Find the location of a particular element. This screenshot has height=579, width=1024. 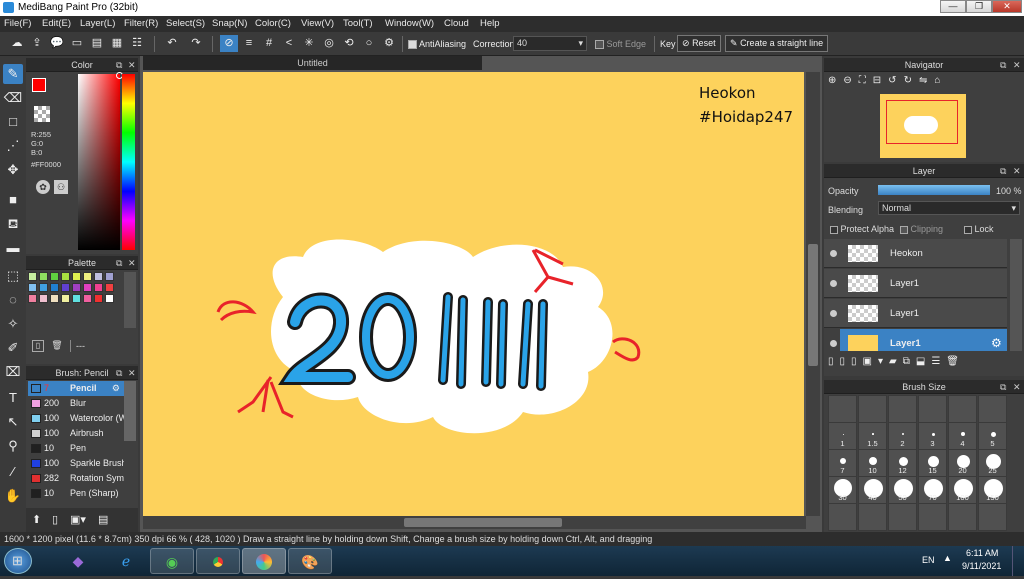

merge-icon: ⬓ is located at coordinates (923, 361).